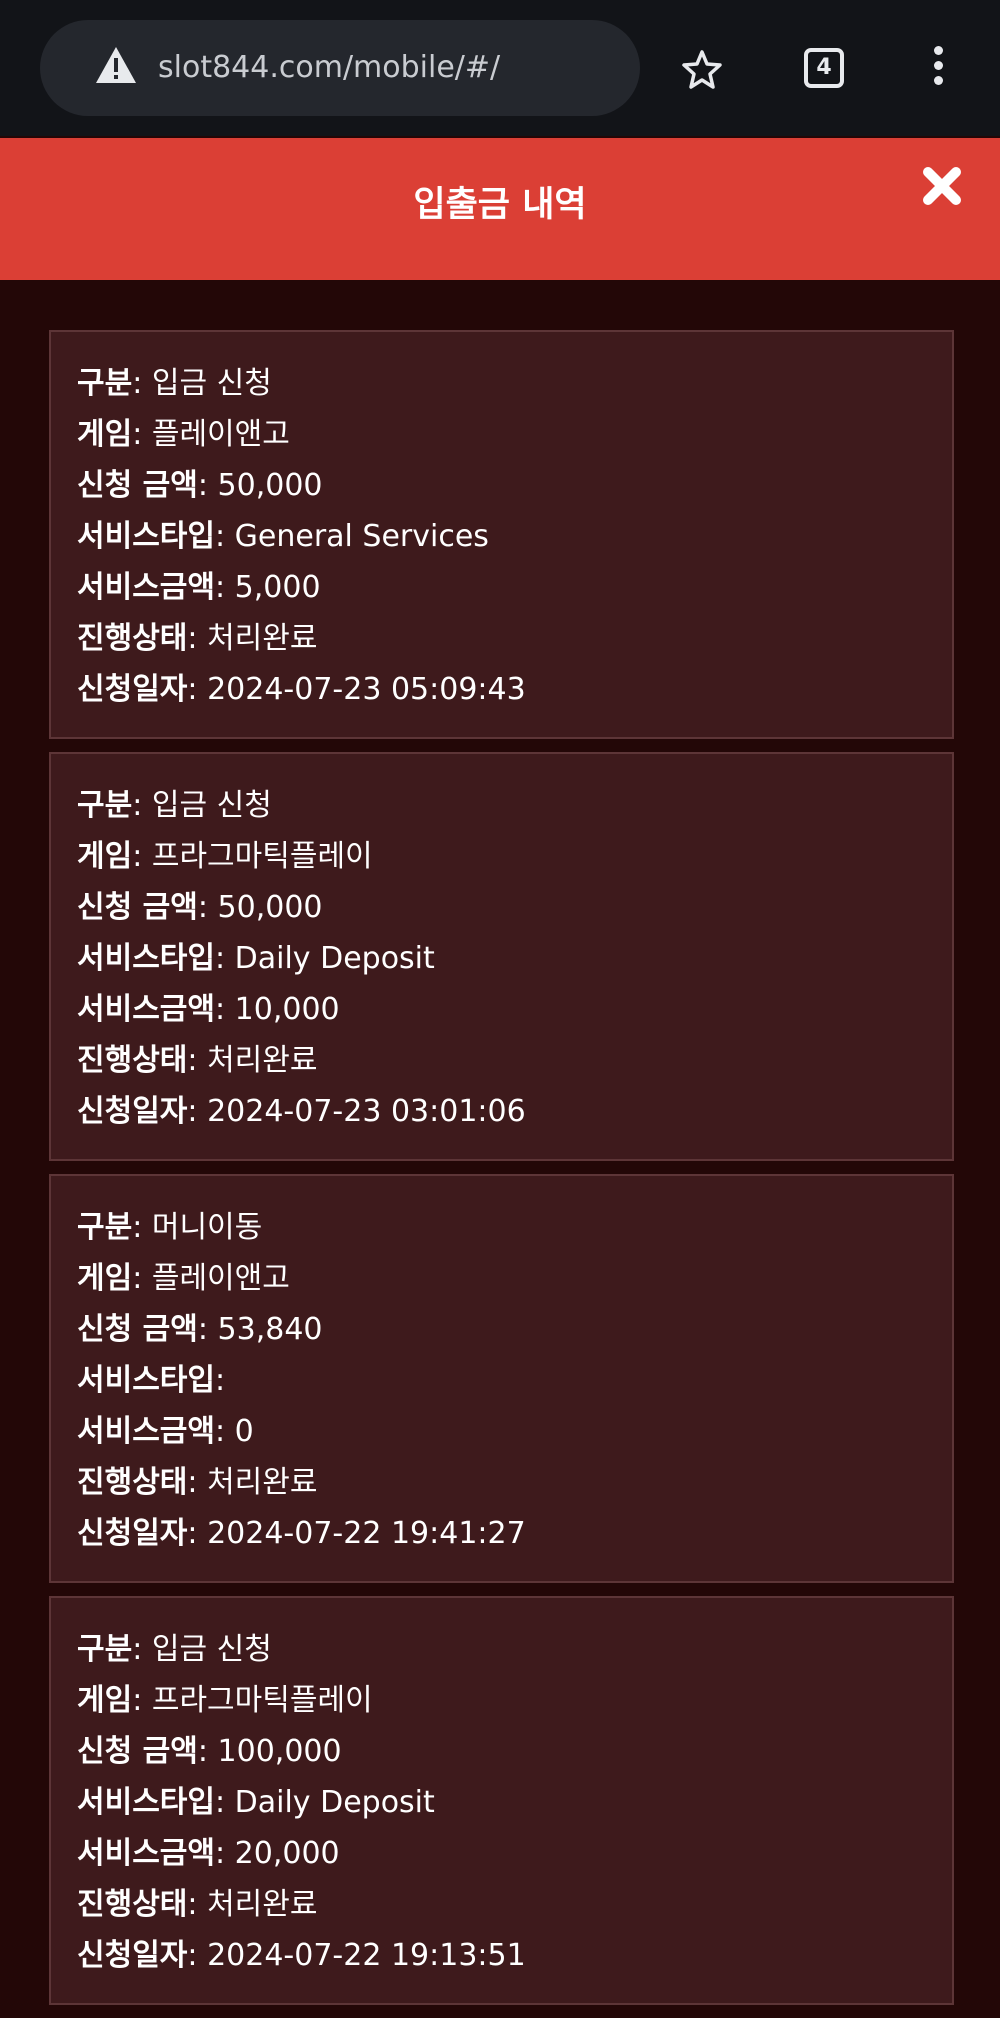 Image resolution: width=1000 pixels, height=2018 pixels. Describe the element at coordinates (287, 1853) in the screenshot. I see `field-value: 20,000` at that location.